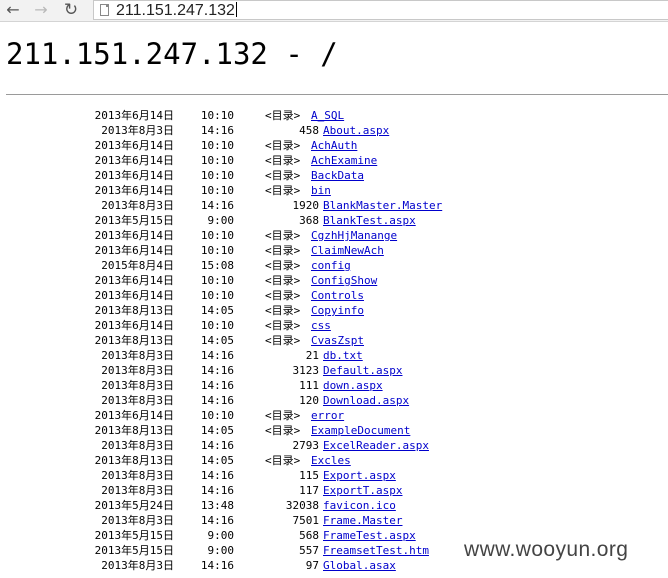 Image resolution: width=668 pixels, height=578 pixels. Describe the element at coordinates (369, 220) in the screenshot. I see `file-link: BlankTest.aspx` at that location.